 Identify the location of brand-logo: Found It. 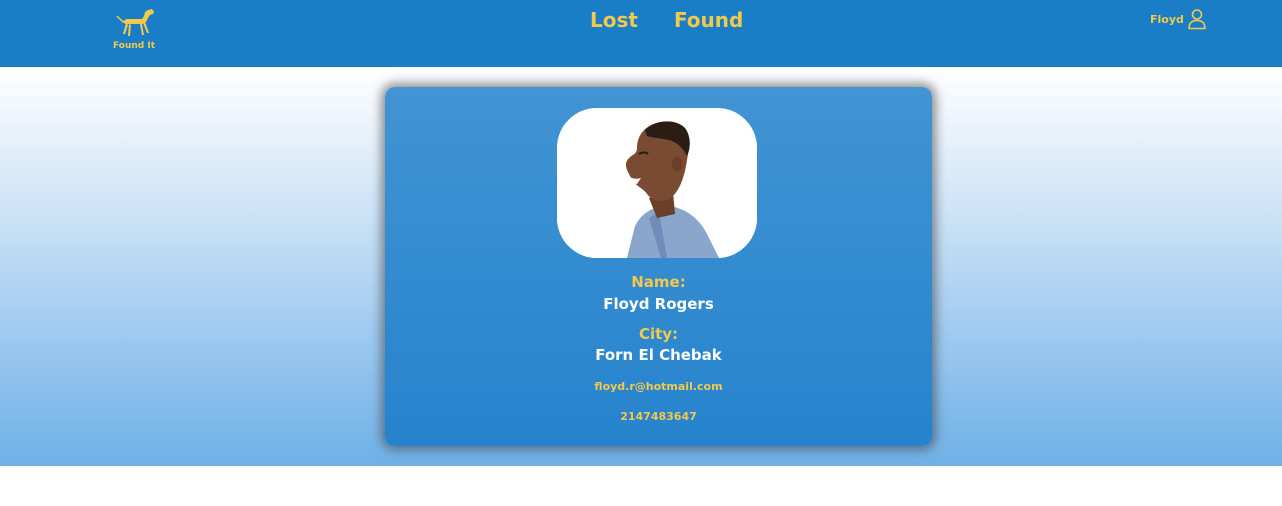
(134, 31).